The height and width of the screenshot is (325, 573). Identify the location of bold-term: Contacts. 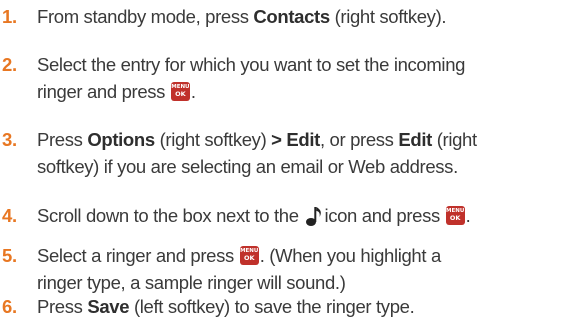
(291, 16).